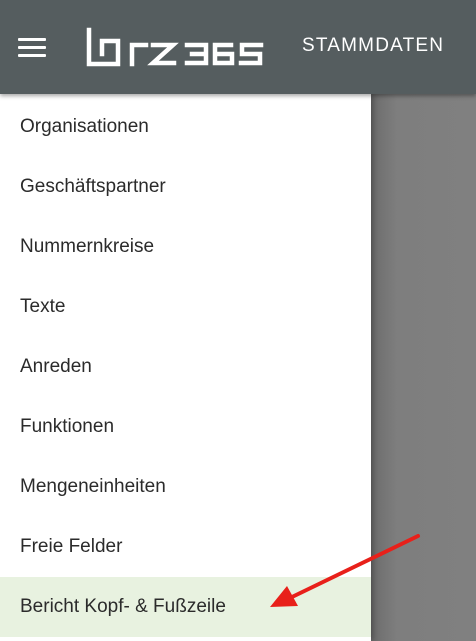 This screenshot has height=641, width=476. I want to click on menu-item-label: Anreden, so click(56, 366).